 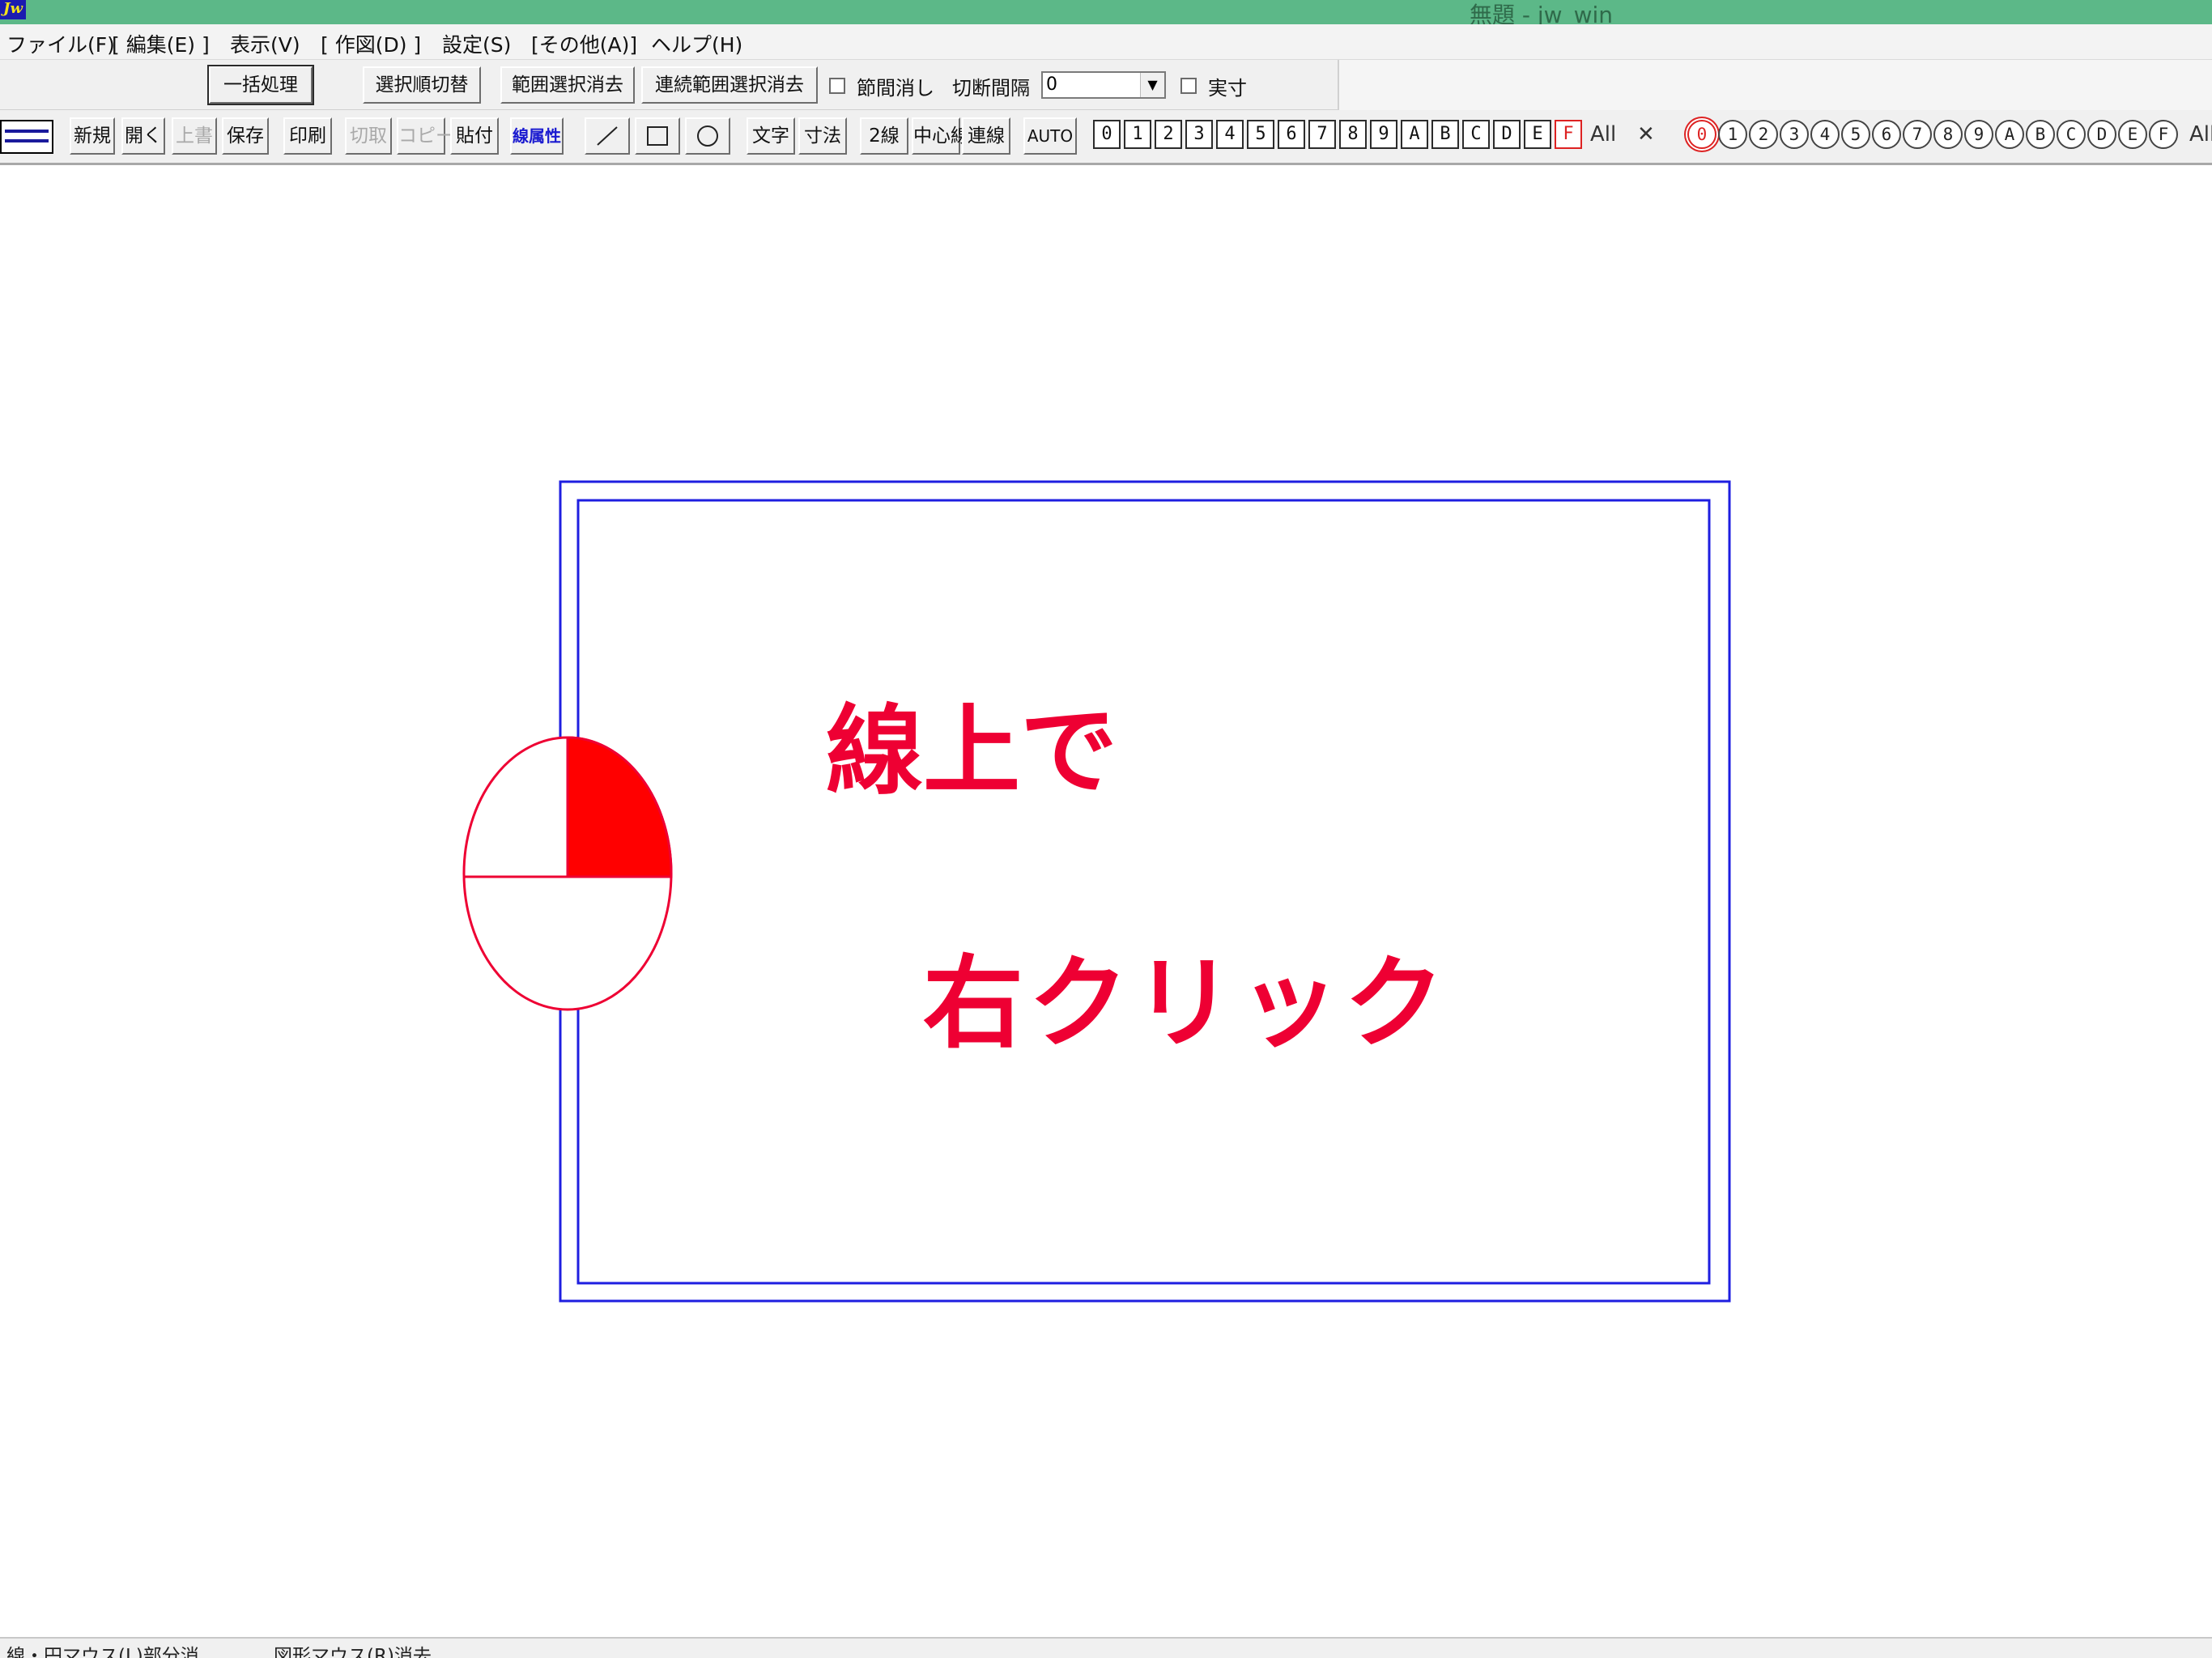 What do you see at coordinates (884, 136) in the screenshot?
I see `double-line-button: 2線` at bounding box center [884, 136].